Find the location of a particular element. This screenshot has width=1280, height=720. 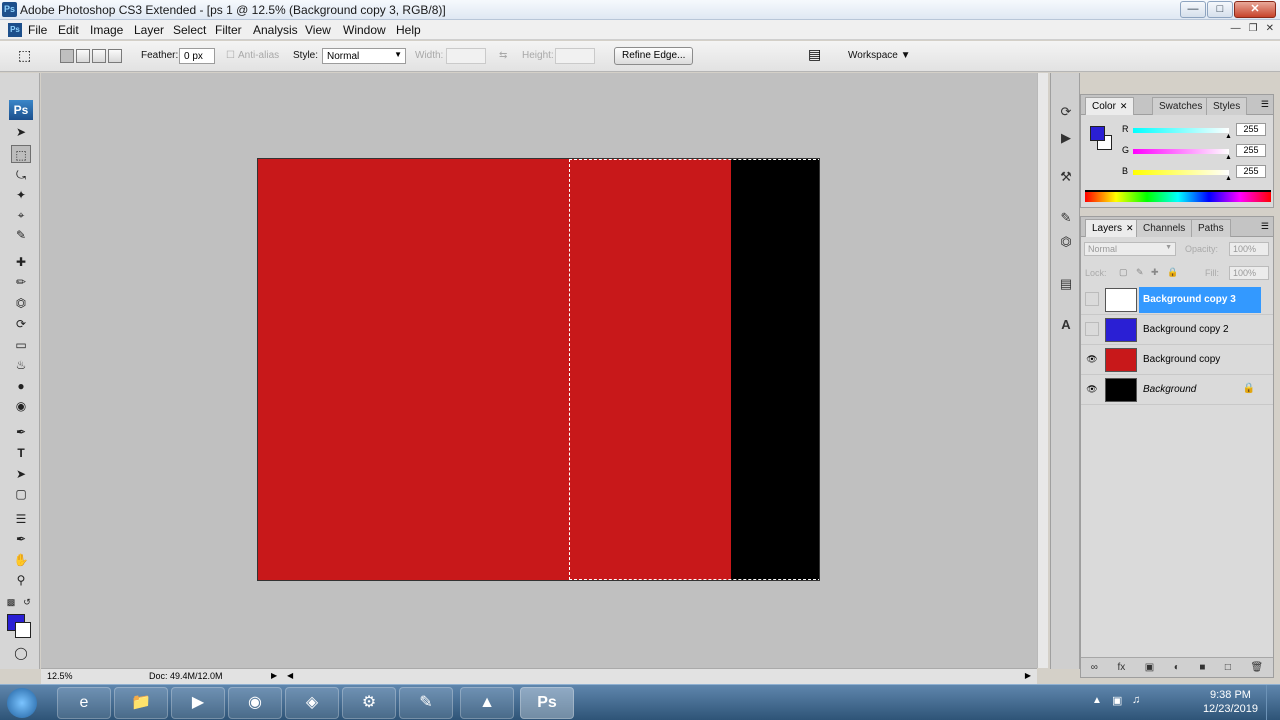

show-desktop-button is located at coordinates (1273, 702).